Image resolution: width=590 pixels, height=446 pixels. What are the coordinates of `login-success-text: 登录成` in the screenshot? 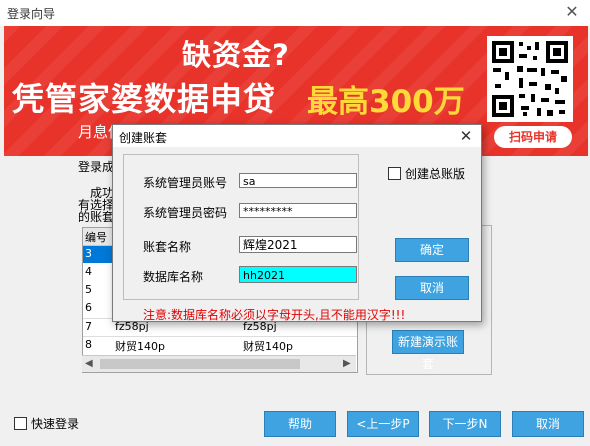 It's located at (96, 167).